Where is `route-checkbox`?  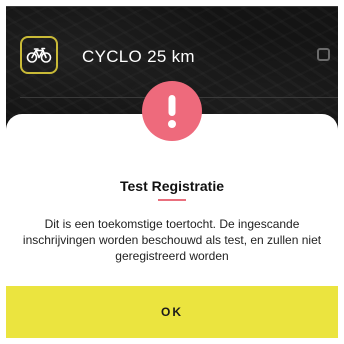
route-checkbox is located at coordinates (323, 54).